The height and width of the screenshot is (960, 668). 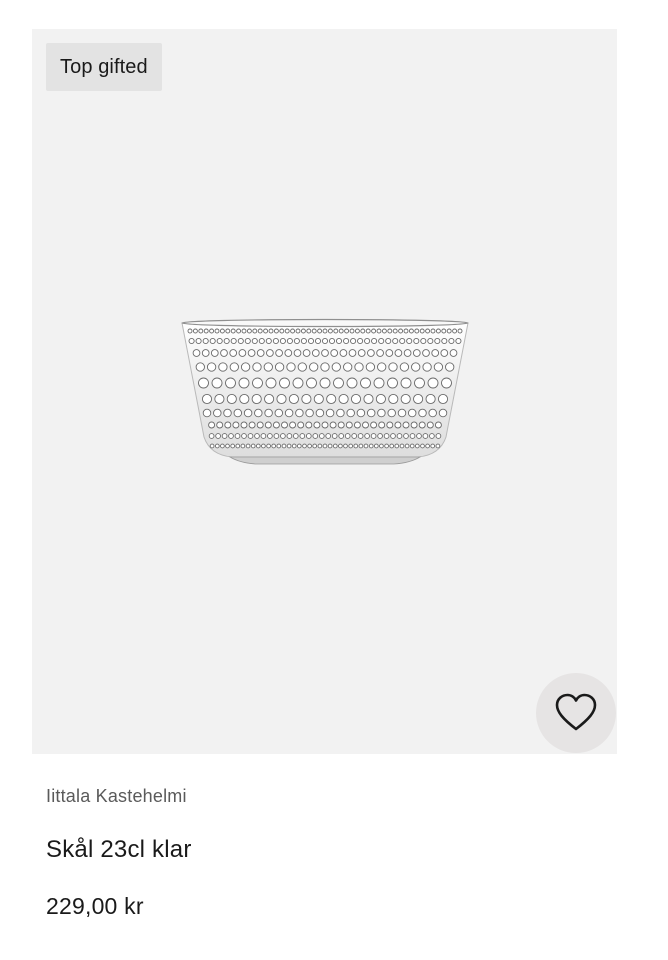 What do you see at coordinates (576, 713) in the screenshot?
I see `wishlist-button` at bounding box center [576, 713].